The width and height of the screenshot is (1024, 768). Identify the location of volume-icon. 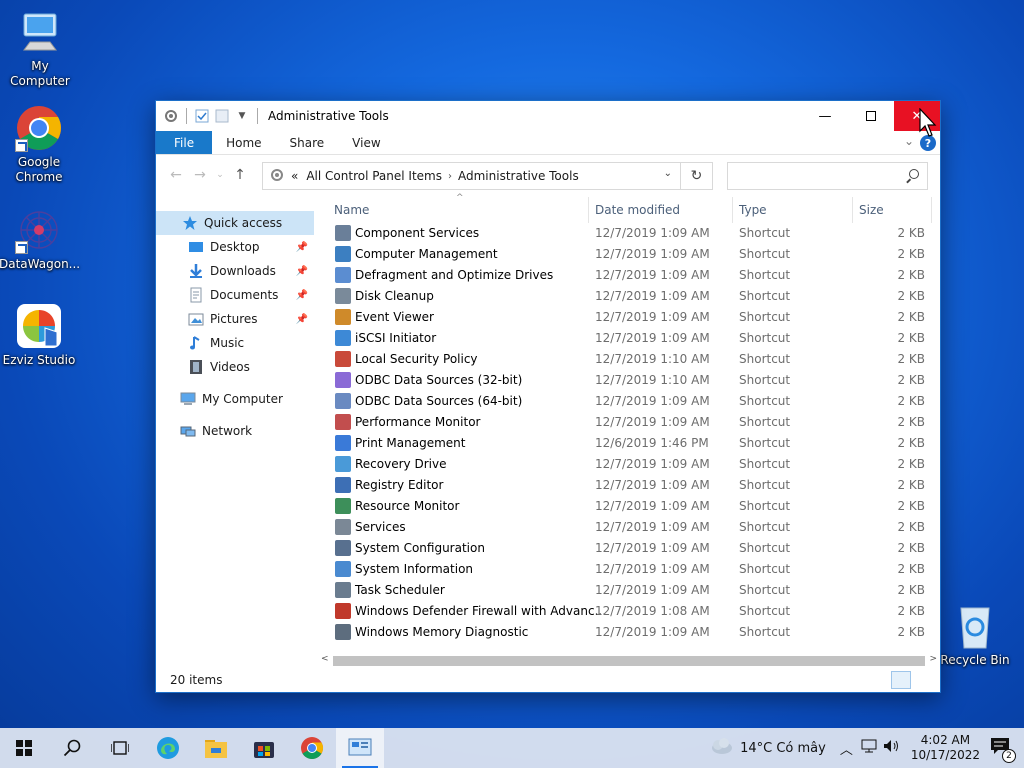
(892, 748).